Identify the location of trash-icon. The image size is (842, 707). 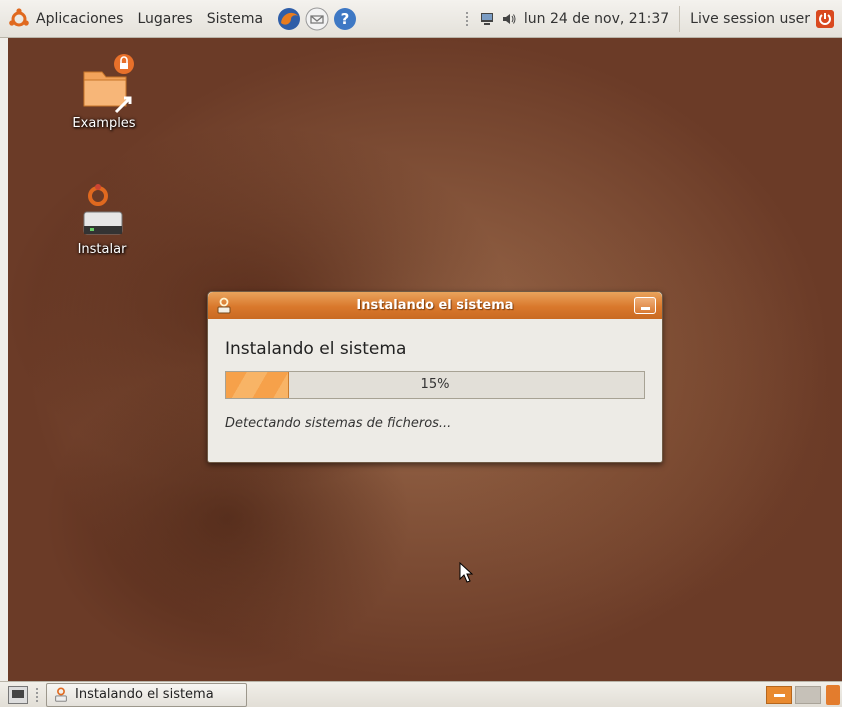
(833, 695).